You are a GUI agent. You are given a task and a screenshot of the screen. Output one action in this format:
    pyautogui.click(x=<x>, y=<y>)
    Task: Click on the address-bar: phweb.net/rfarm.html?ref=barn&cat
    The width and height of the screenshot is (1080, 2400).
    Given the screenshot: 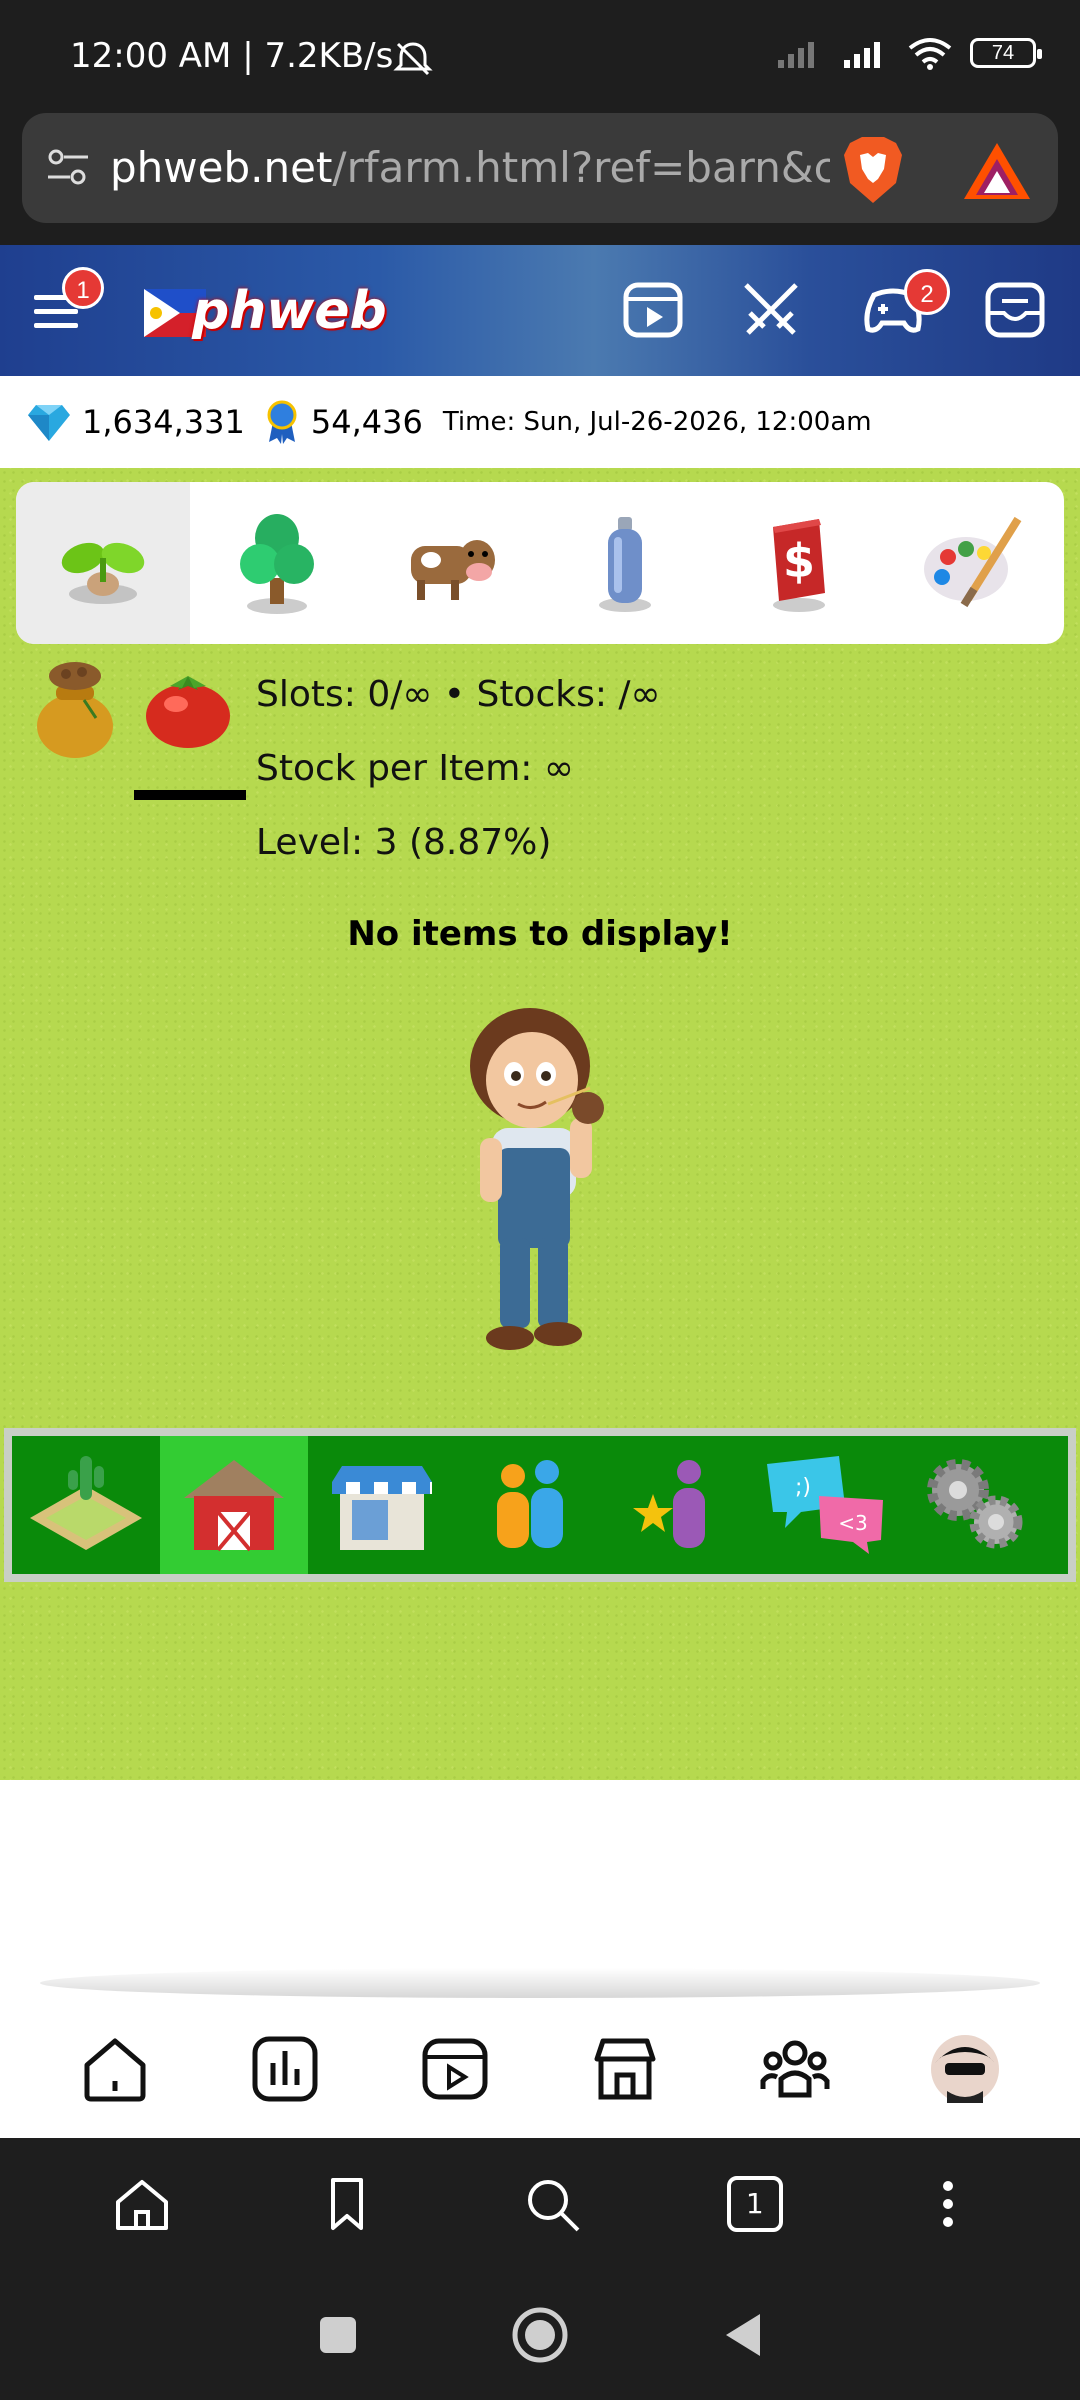 What is the action you would take?
    pyautogui.click(x=540, y=168)
    